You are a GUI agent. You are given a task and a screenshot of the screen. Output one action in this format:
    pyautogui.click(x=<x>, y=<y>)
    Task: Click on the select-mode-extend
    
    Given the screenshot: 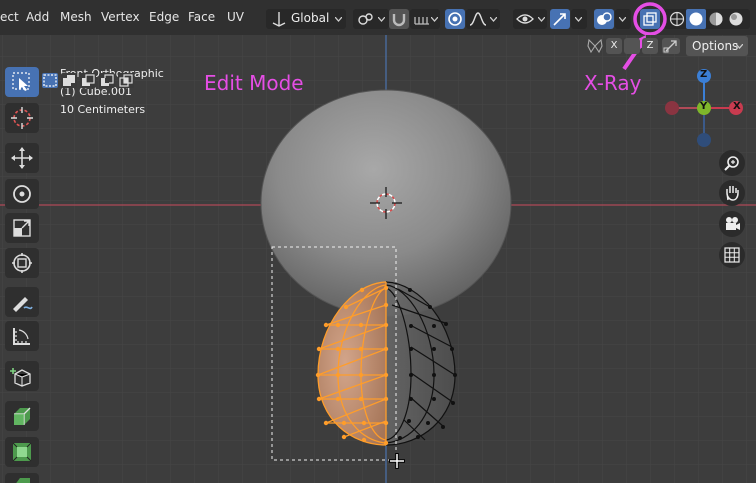 What is the action you would take?
    pyautogui.click(x=69, y=80)
    